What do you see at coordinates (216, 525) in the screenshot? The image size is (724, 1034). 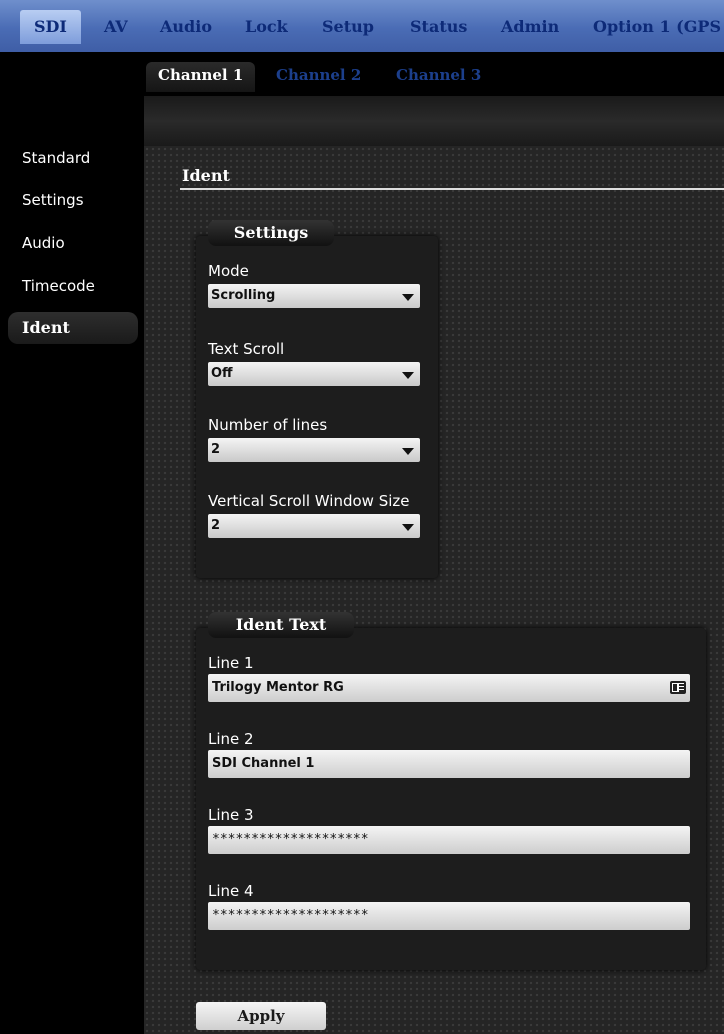 I see `vertical-scroll-value: 2` at bounding box center [216, 525].